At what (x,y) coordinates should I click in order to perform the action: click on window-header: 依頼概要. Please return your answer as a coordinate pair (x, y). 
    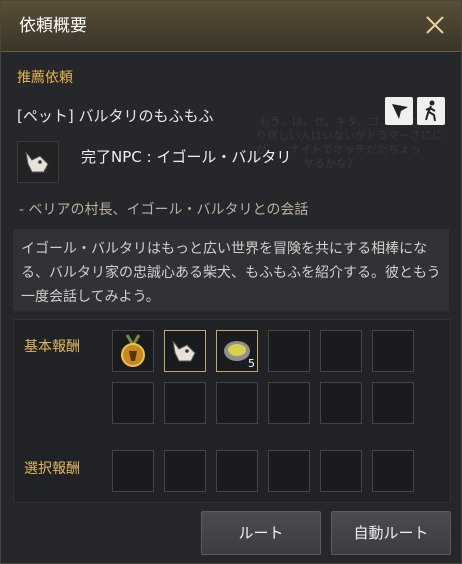
    Looking at the image, I should click on (231, 26).